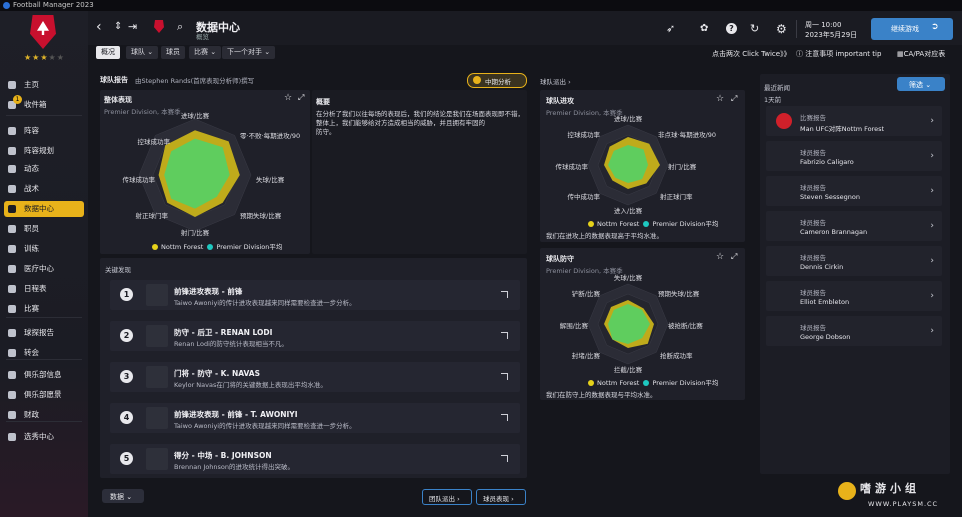 This screenshot has height=517, width=962. Describe the element at coordinates (921, 84) in the screenshot. I see `filter-button: 筛选 ⌄` at that location.